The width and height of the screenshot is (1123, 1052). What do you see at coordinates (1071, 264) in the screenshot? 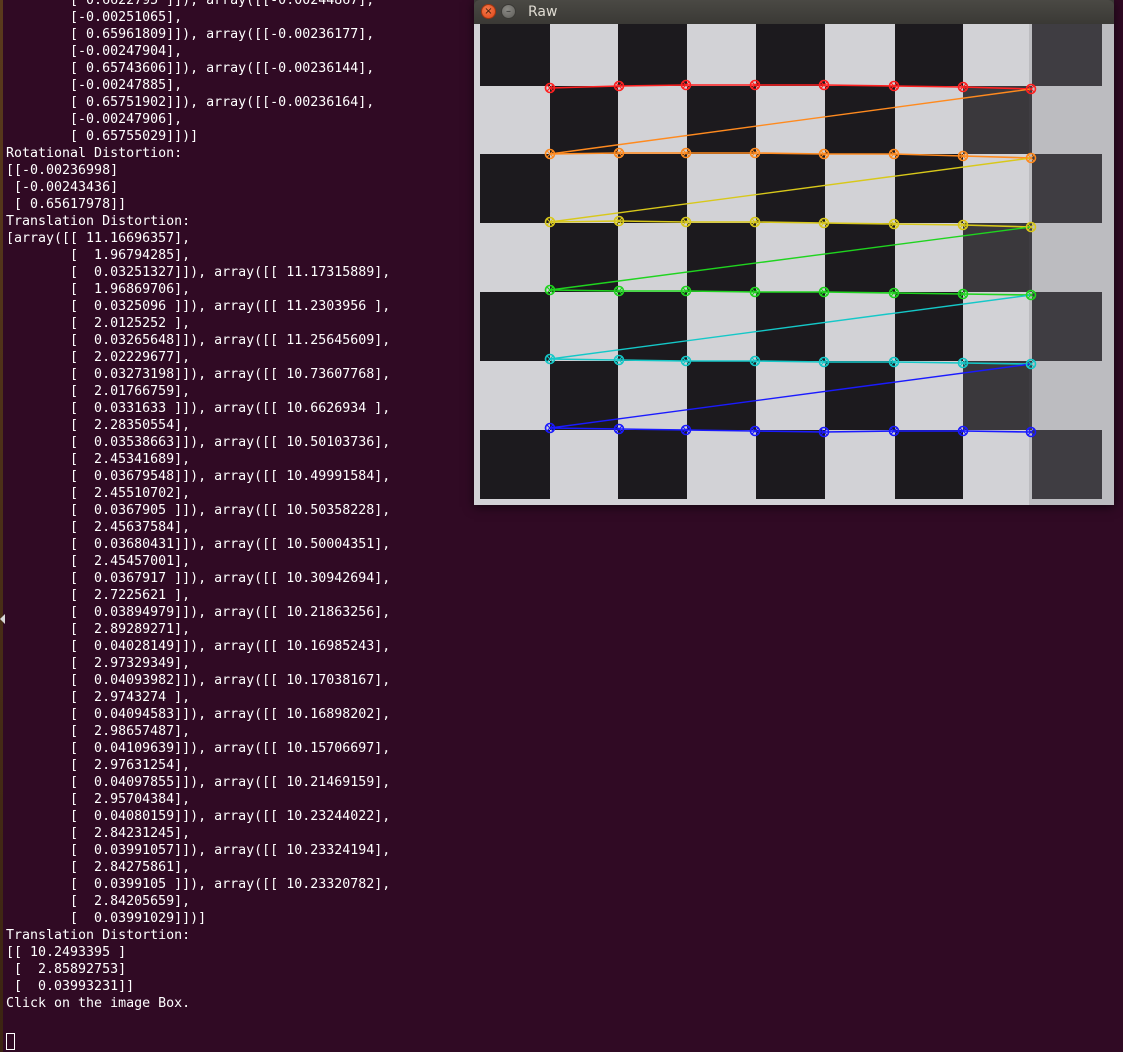
I see `board-shadow` at bounding box center [1071, 264].